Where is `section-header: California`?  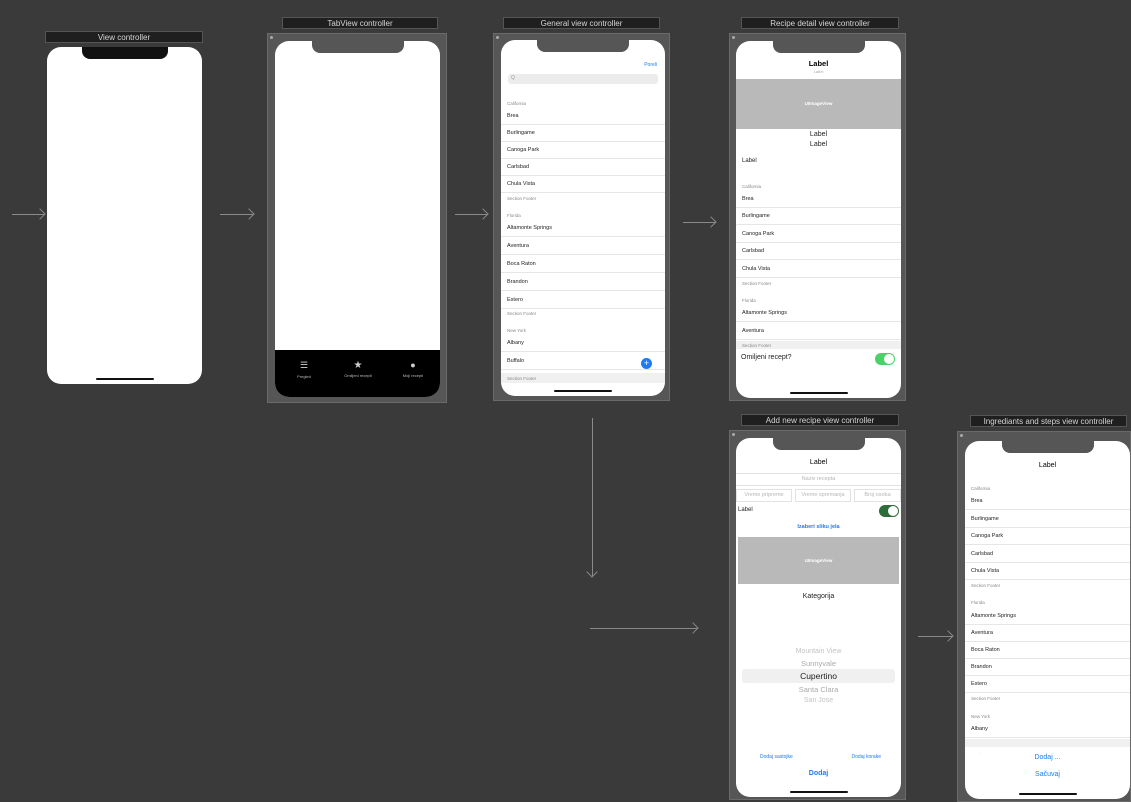 section-header: California is located at coordinates (981, 488).